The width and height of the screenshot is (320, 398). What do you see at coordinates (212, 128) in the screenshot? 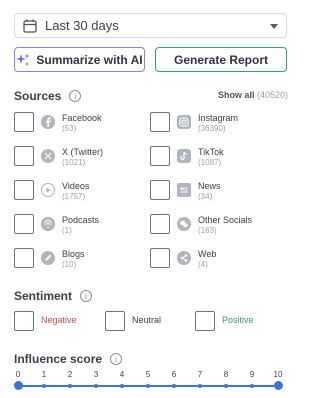
I see `source-count: (36390)` at bounding box center [212, 128].